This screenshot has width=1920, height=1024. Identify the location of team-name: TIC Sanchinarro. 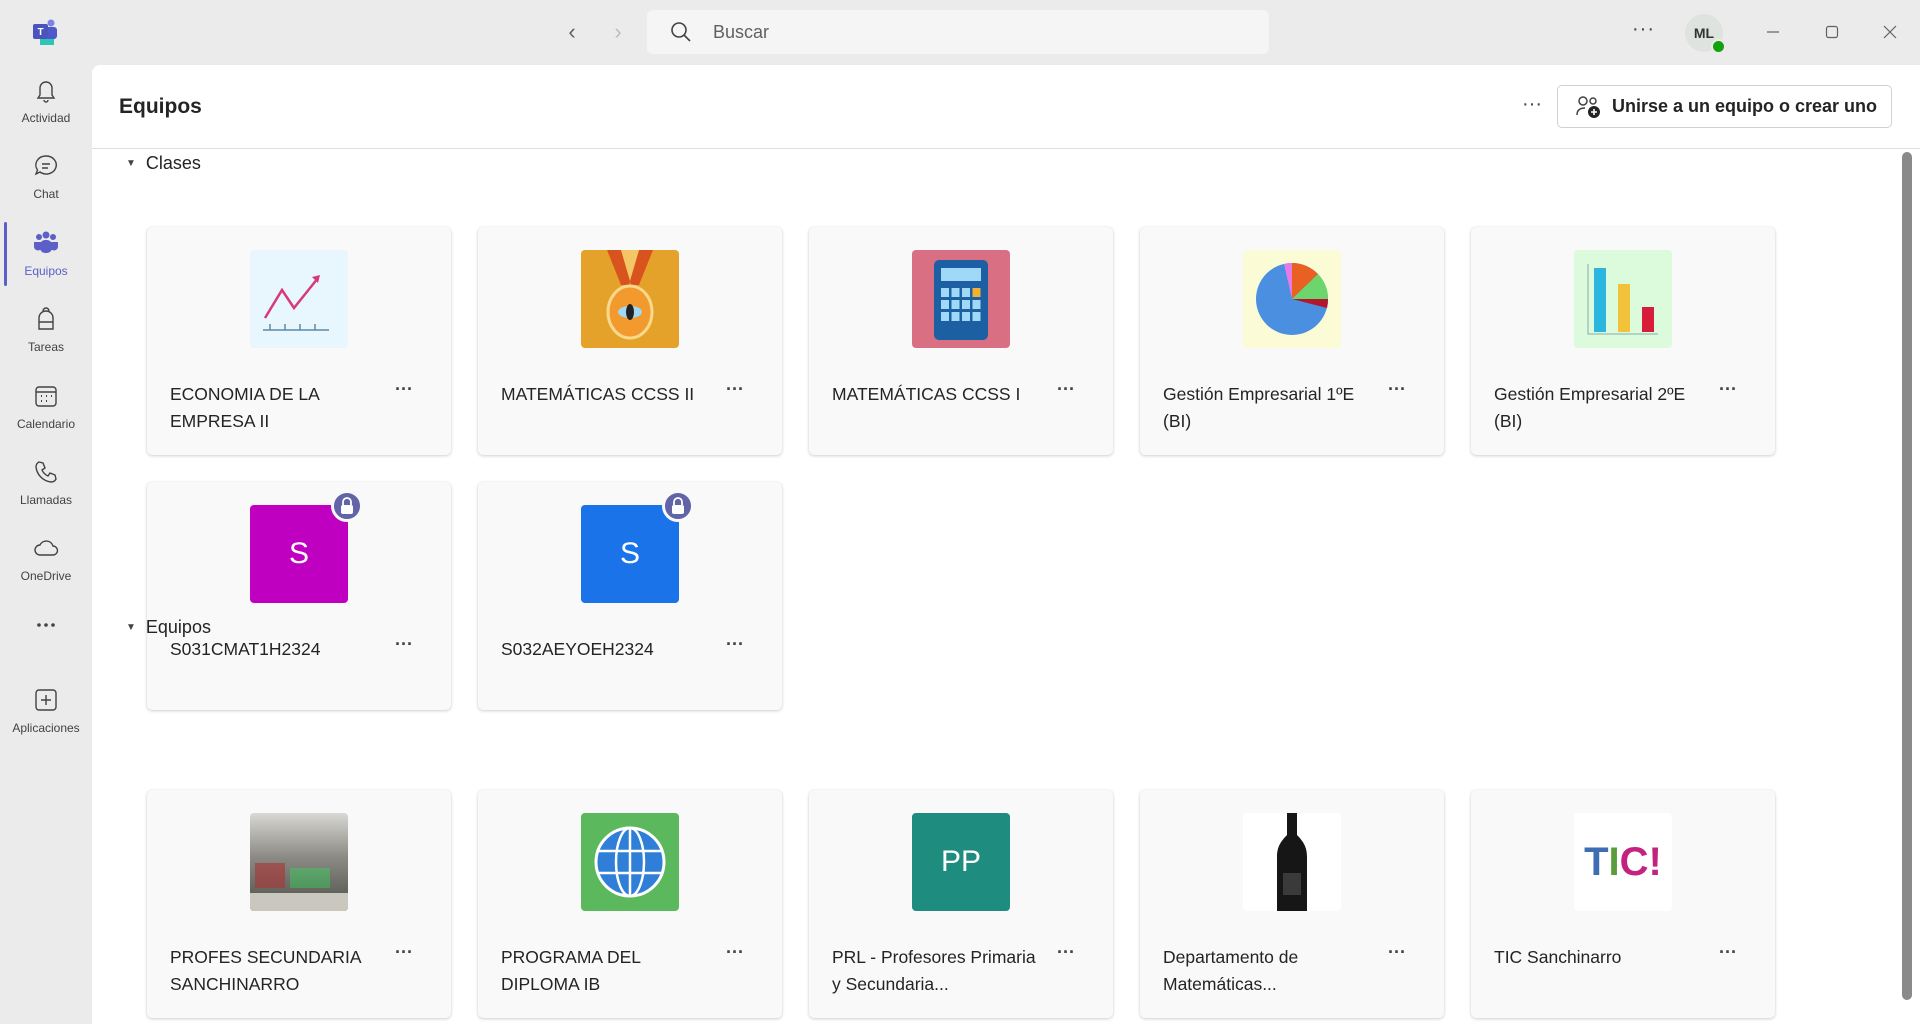
(1558, 957).